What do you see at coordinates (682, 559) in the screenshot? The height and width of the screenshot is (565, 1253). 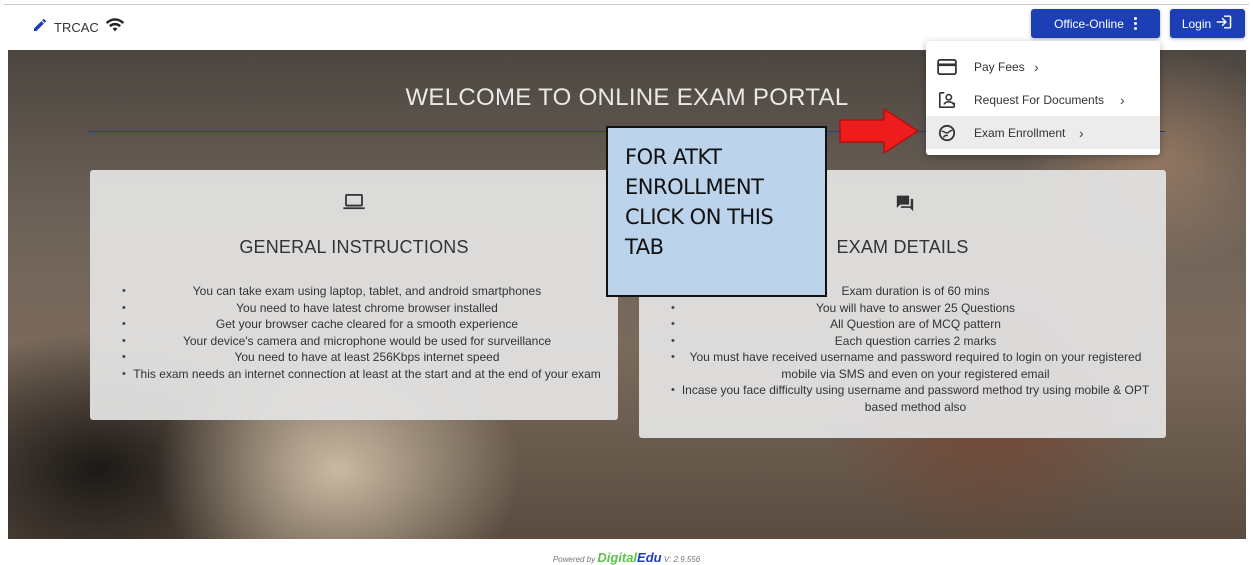 I see `version-label: V: 2.9.556` at bounding box center [682, 559].